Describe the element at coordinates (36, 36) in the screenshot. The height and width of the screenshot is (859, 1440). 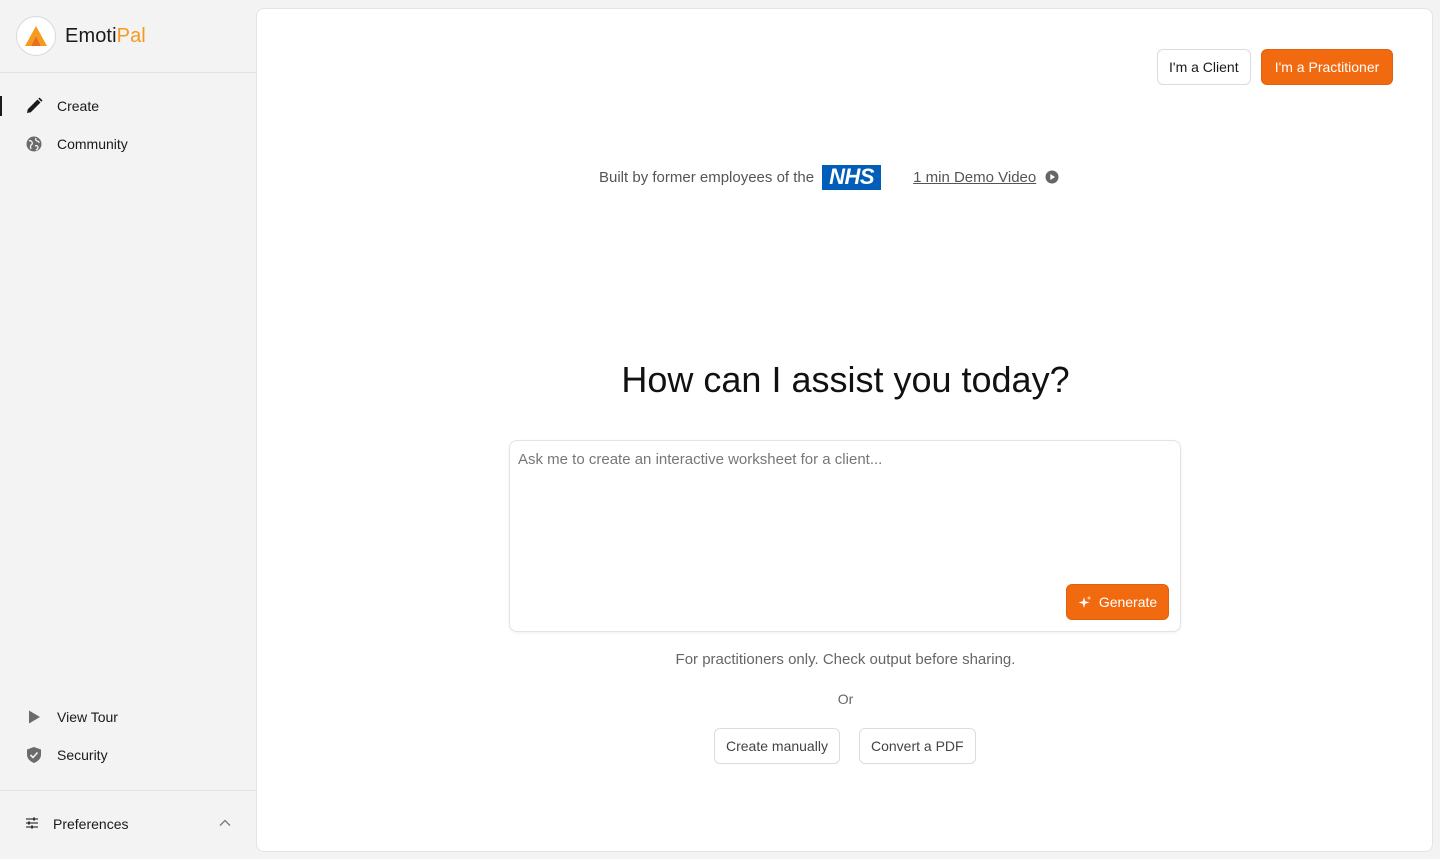
I see `emotipal-logo-icon` at that location.